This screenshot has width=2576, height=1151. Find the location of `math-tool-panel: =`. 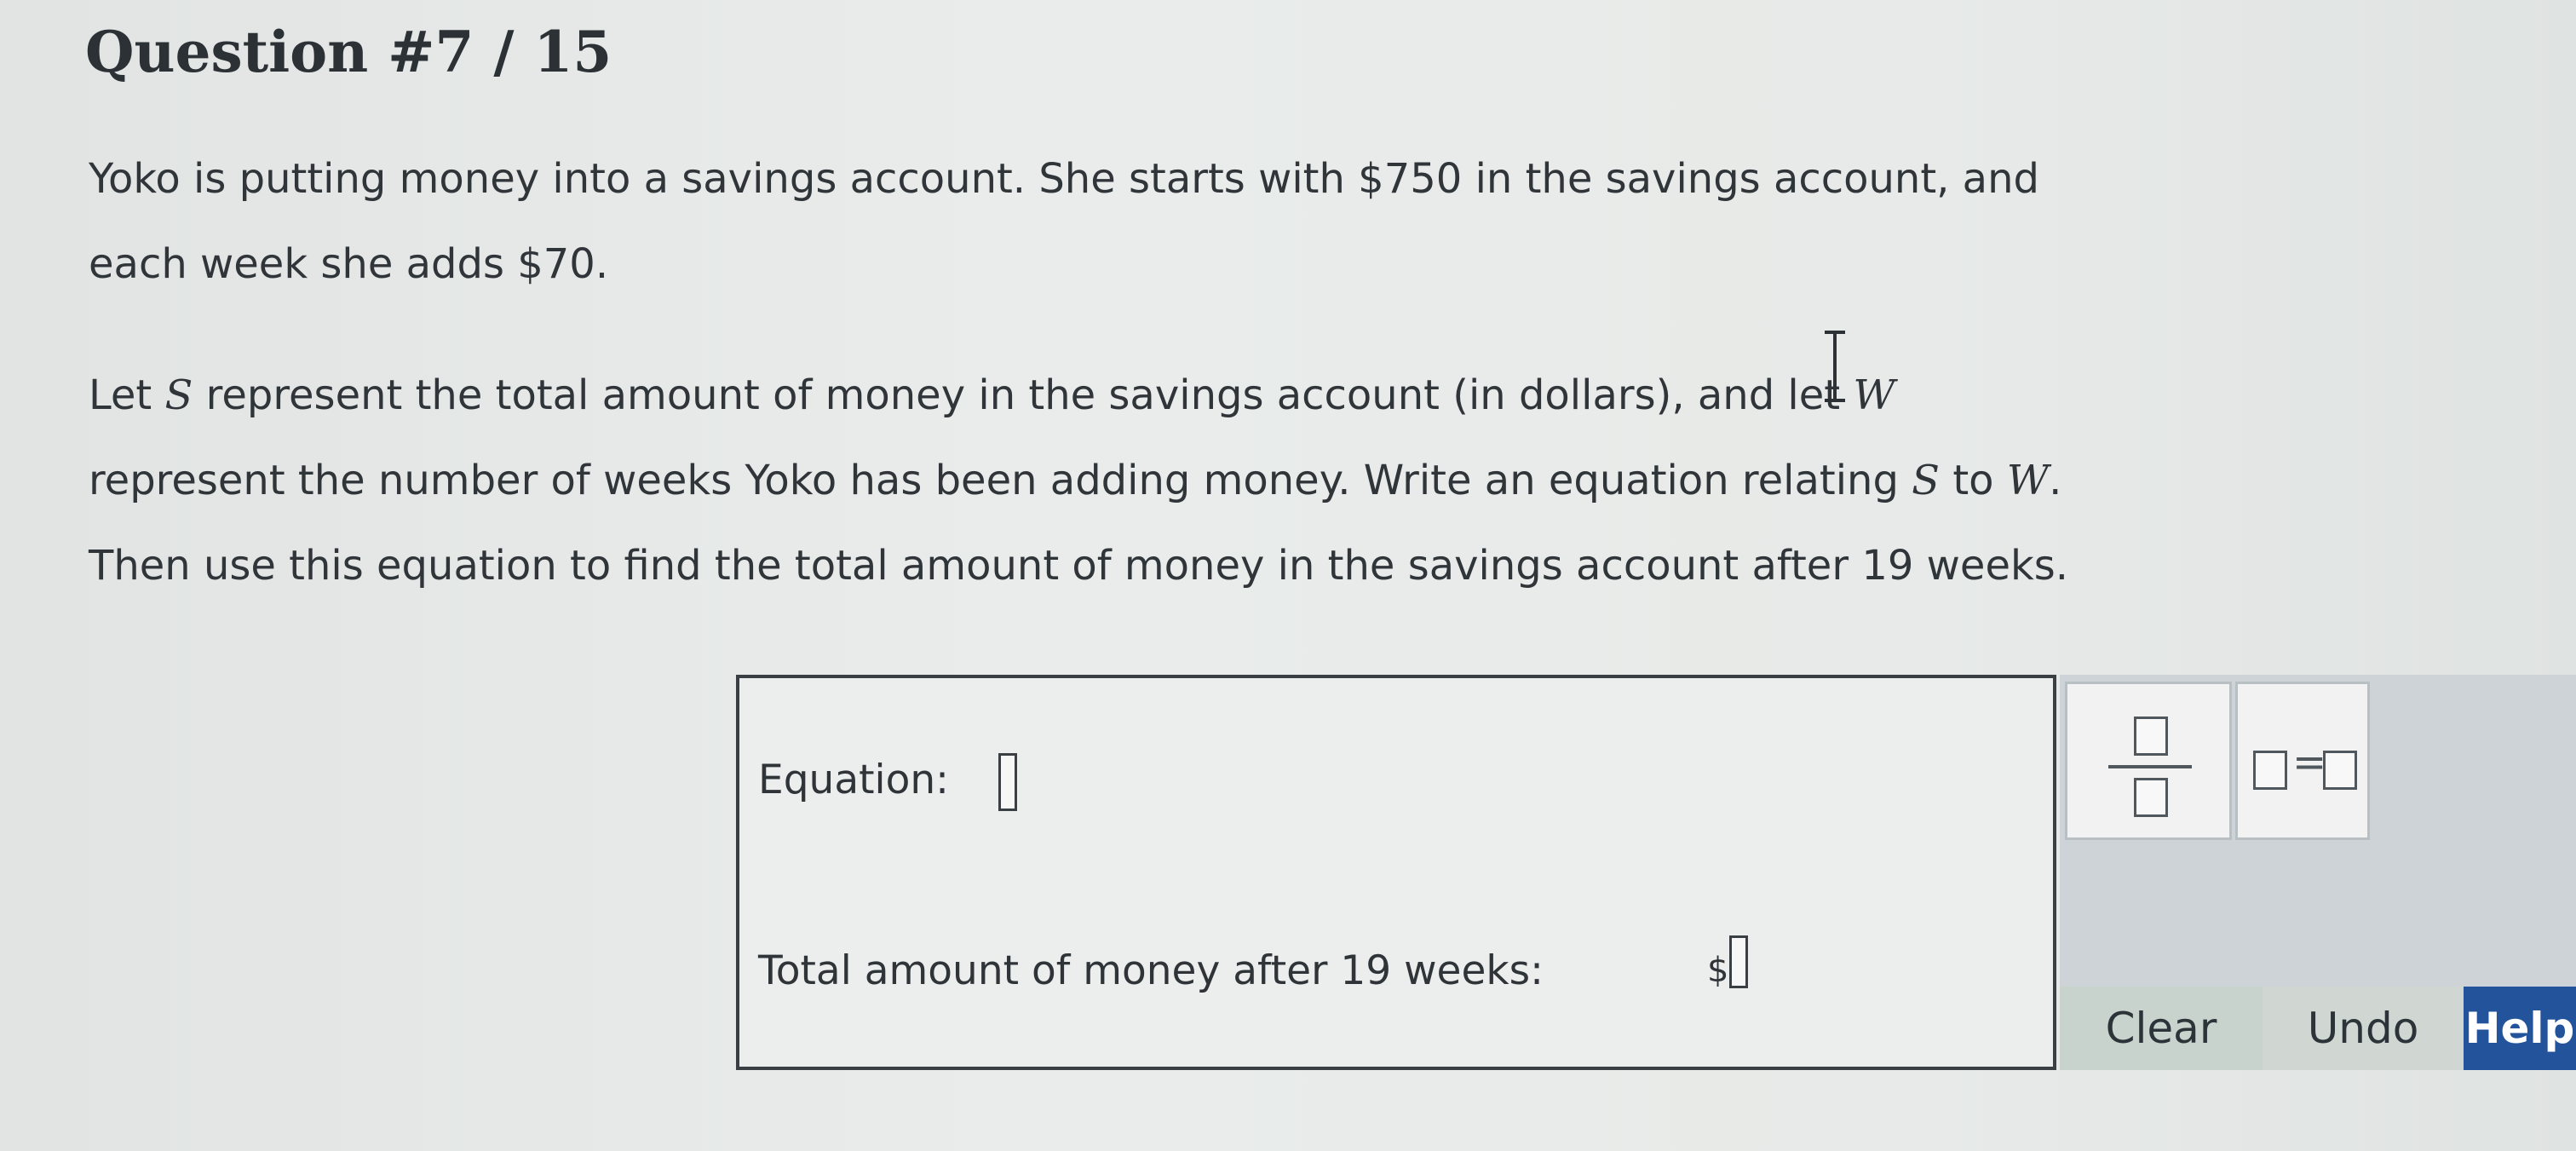

math-tool-panel: = is located at coordinates (2318, 845).